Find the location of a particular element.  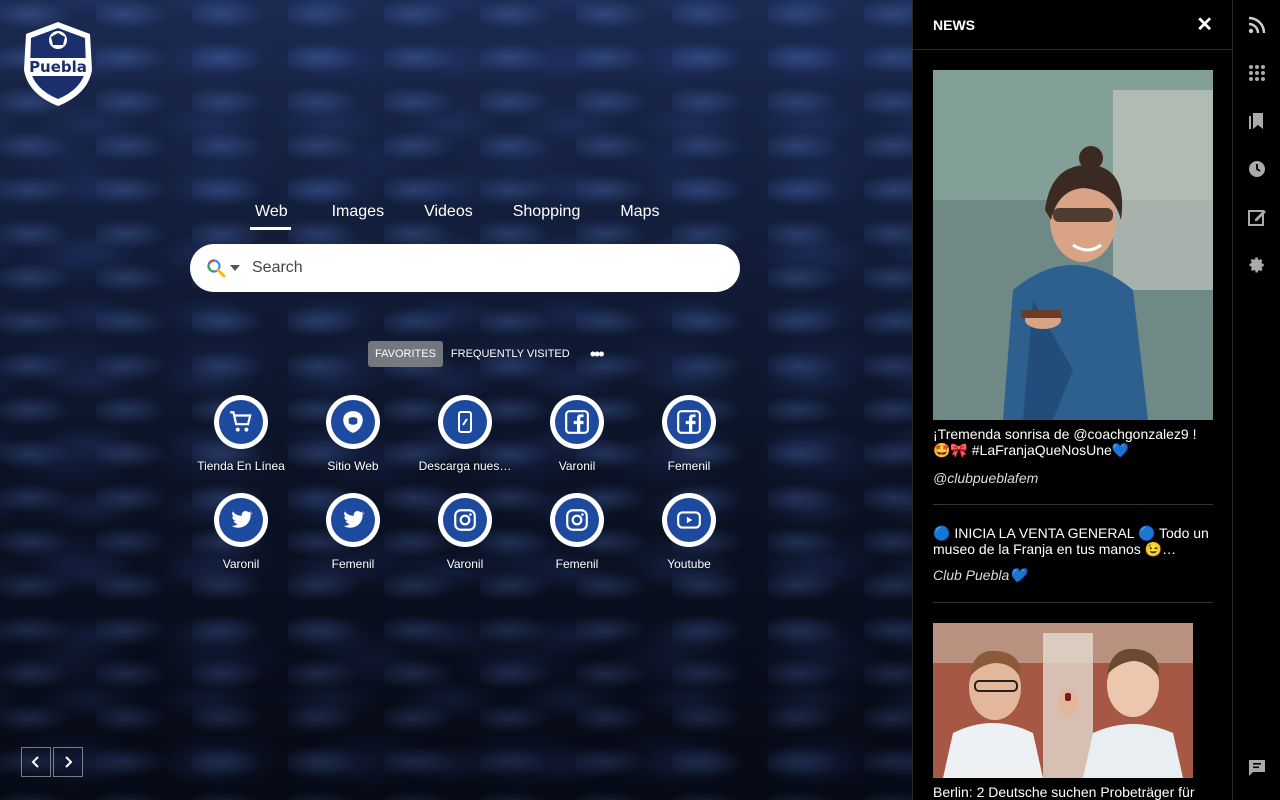

news-title: NEWS is located at coordinates (954, 24).